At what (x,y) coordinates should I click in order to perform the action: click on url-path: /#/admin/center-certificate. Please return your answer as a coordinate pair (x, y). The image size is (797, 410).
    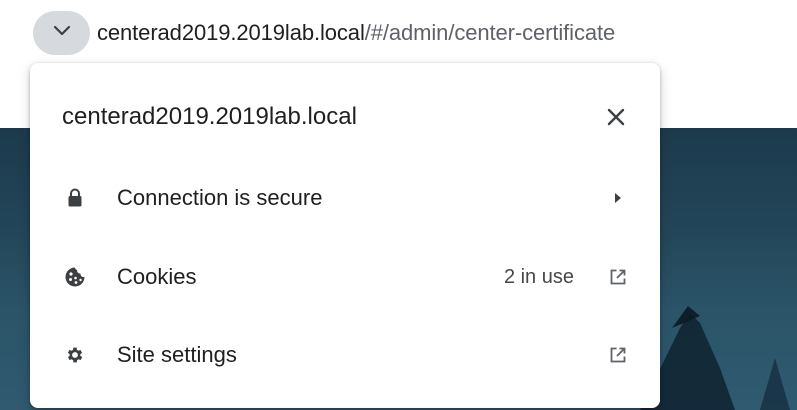
    Looking at the image, I should click on (490, 32).